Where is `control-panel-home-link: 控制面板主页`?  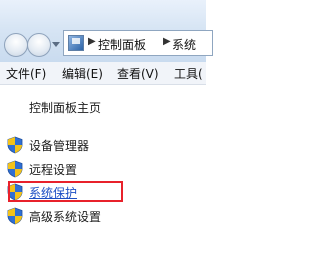 control-panel-home-link: 控制面板主页 is located at coordinates (65, 107).